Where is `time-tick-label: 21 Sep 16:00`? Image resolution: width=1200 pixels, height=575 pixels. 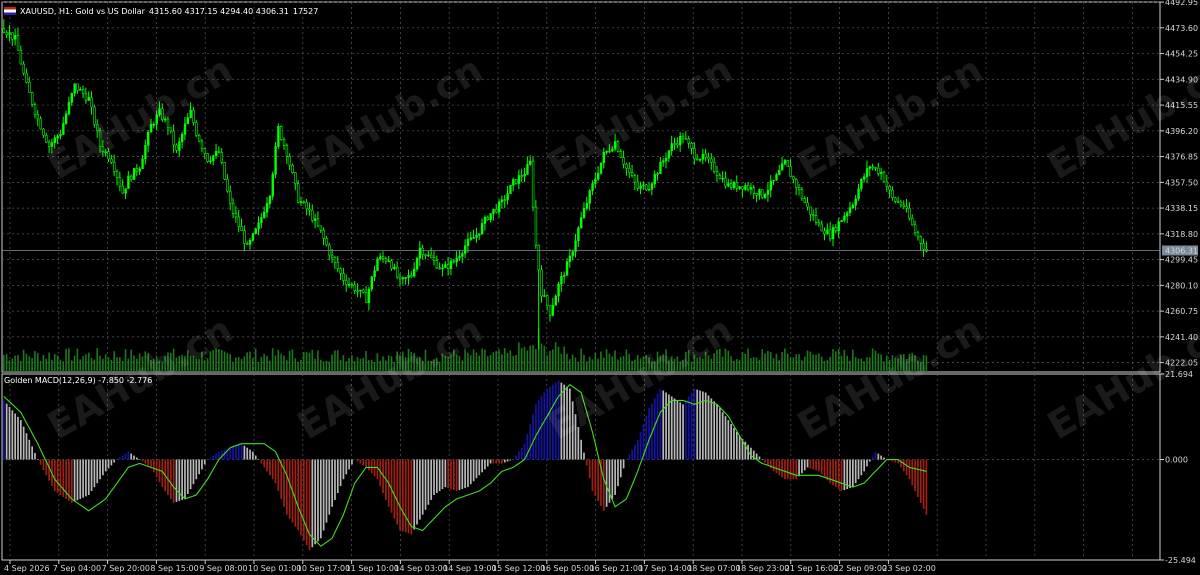
time-tick-label: 21 Sep 16:00 is located at coordinates (811, 568).